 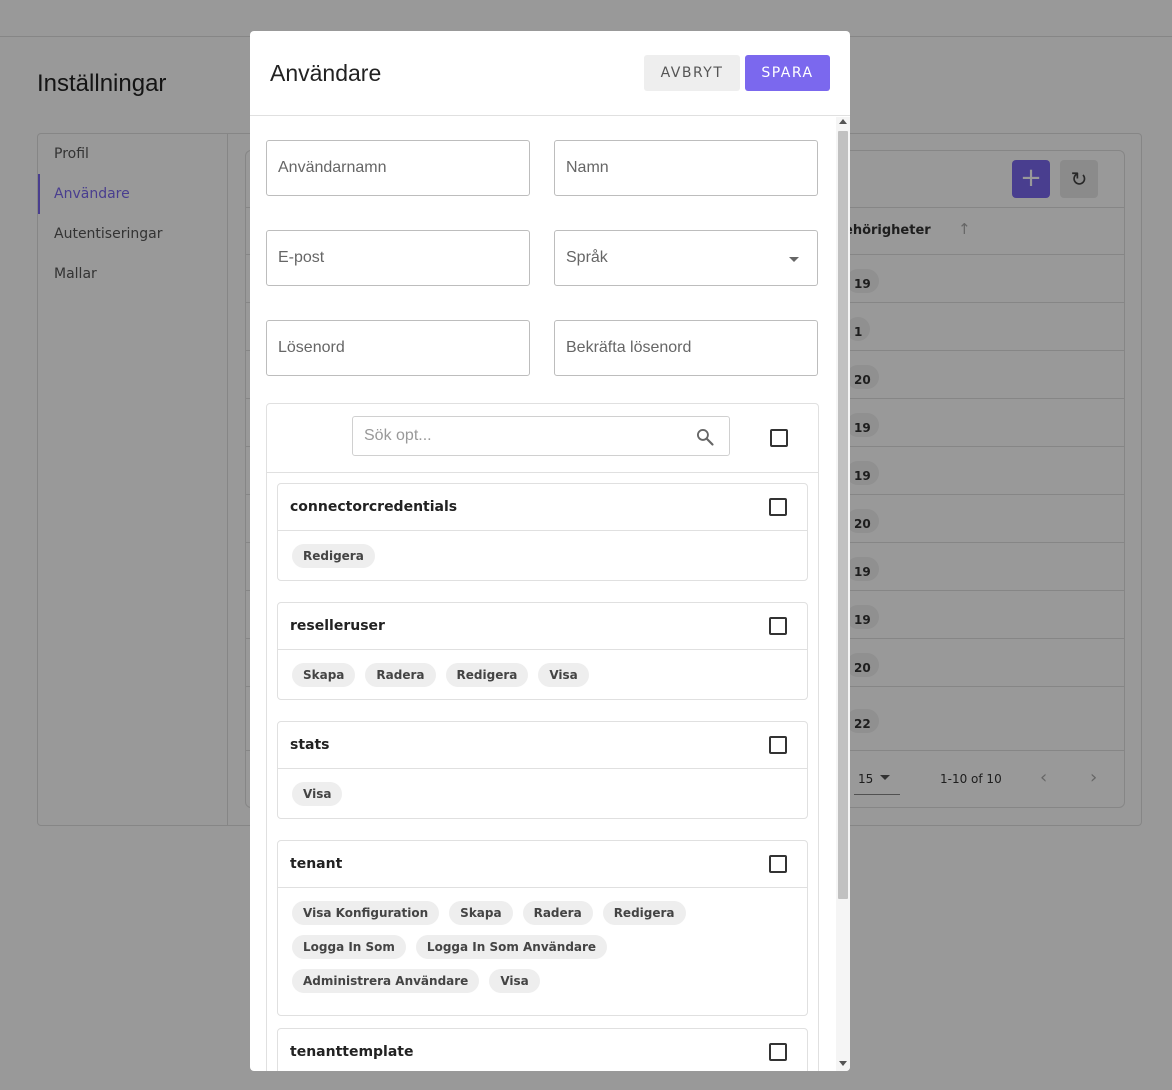 What do you see at coordinates (779, 438) in the screenshot?
I see `select-all-checkbox` at bounding box center [779, 438].